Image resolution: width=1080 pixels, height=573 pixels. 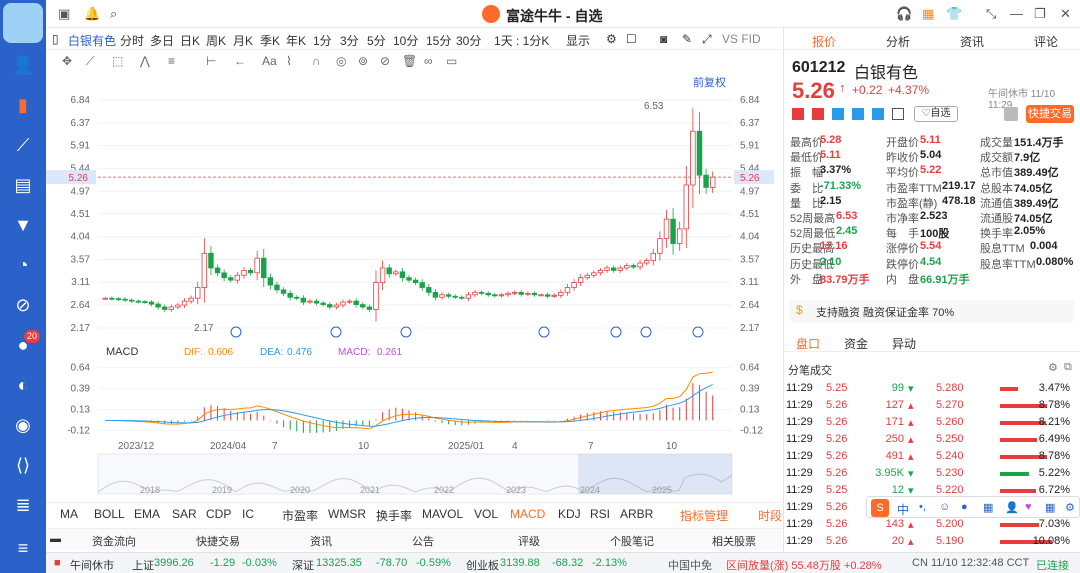 I want to click on line-tool-icon: ⟋, so click(x=90, y=61).